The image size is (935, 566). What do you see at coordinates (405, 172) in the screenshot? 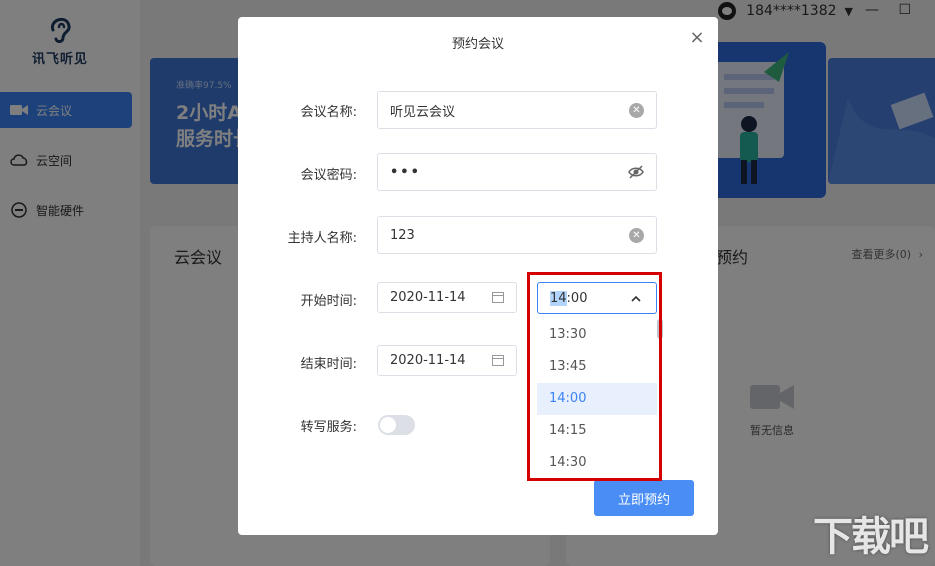
I see `meeting-password-value: •••` at bounding box center [405, 172].